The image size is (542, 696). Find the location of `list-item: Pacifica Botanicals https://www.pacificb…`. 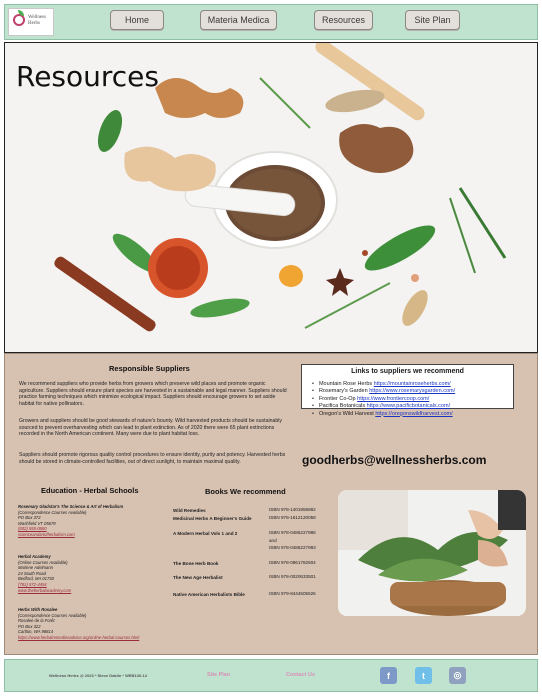

list-item: Pacifica Botanicals https://www.pacificb… is located at coordinates (383, 406).